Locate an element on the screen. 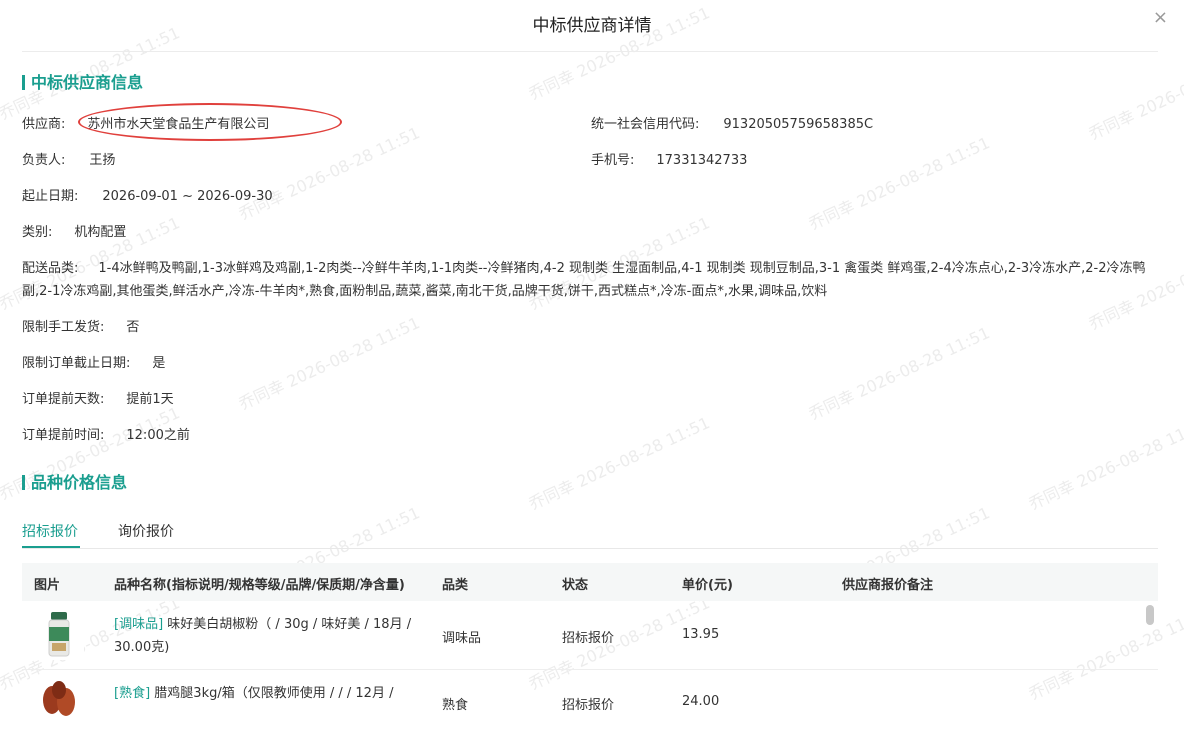  dialog-title: 中标供应商详情 is located at coordinates (592, 26).